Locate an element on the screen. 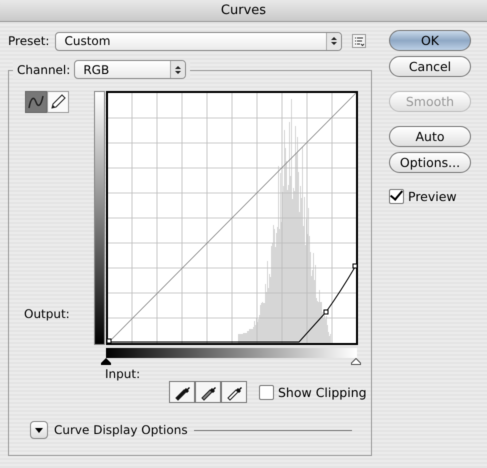 The width and height of the screenshot is (487, 468). curve-display-options-label: Curve Display Options is located at coordinates (121, 430).